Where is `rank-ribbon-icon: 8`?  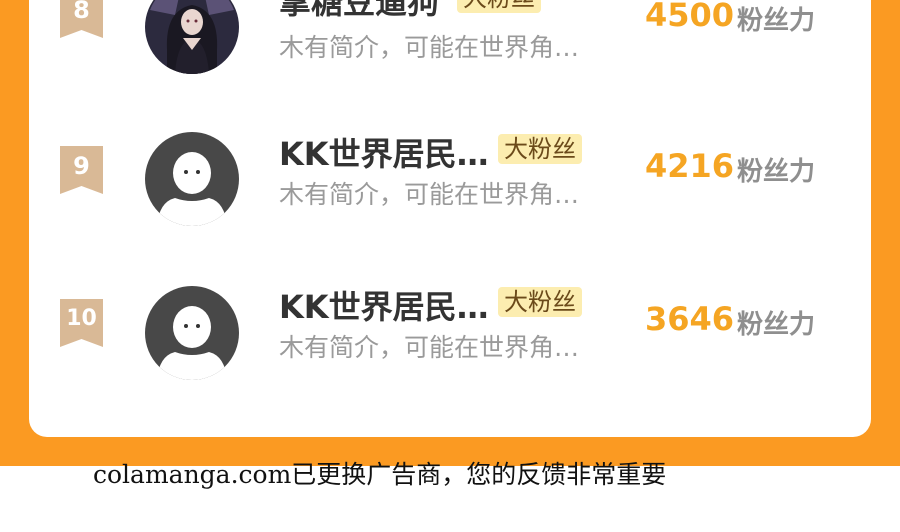 rank-ribbon-icon: 8 is located at coordinates (81, 19).